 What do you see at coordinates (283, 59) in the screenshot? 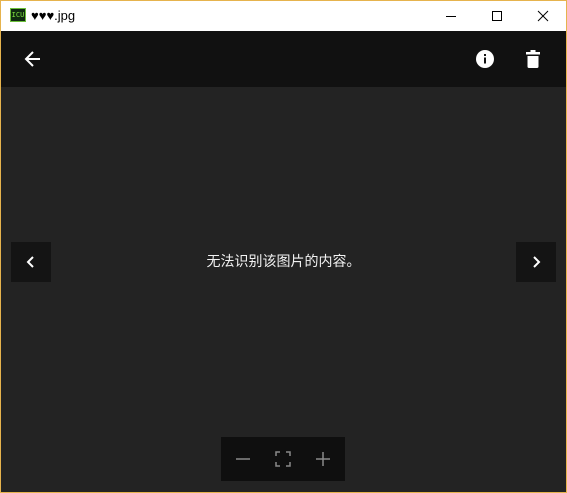
I see `app-header` at bounding box center [283, 59].